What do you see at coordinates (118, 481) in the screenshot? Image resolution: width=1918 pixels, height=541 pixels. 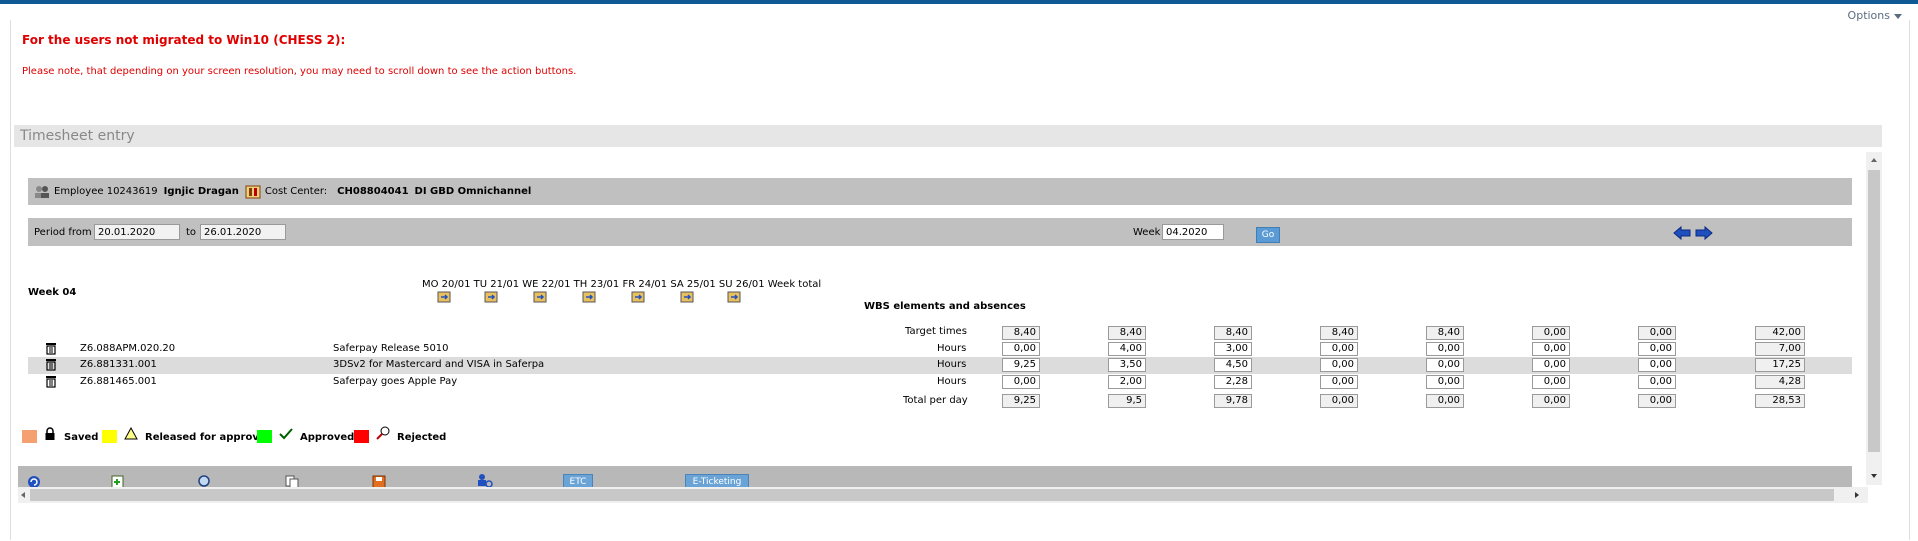 I see `add-row-icon` at bounding box center [118, 481].